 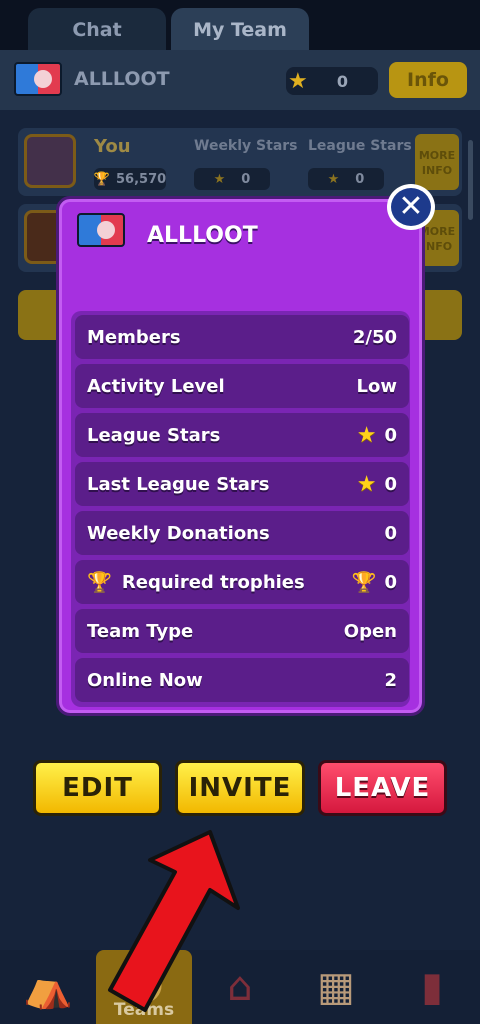 What do you see at coordinates (370, 631) in the screenshot?
I see `stat-value: Open` at bounding box center [370, 631].